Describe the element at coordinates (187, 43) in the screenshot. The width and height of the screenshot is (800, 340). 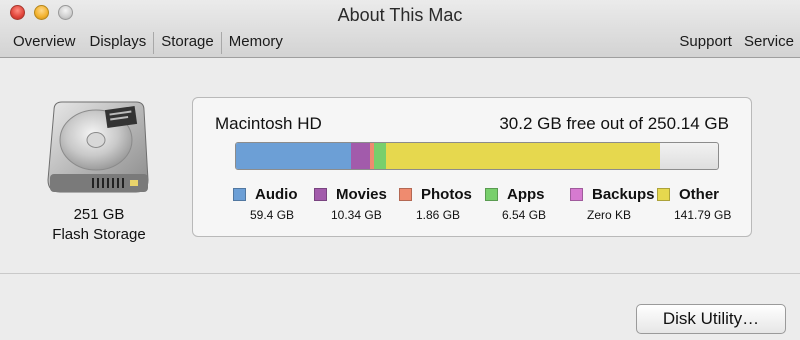
I see `tab-storage: Storage` at that location.